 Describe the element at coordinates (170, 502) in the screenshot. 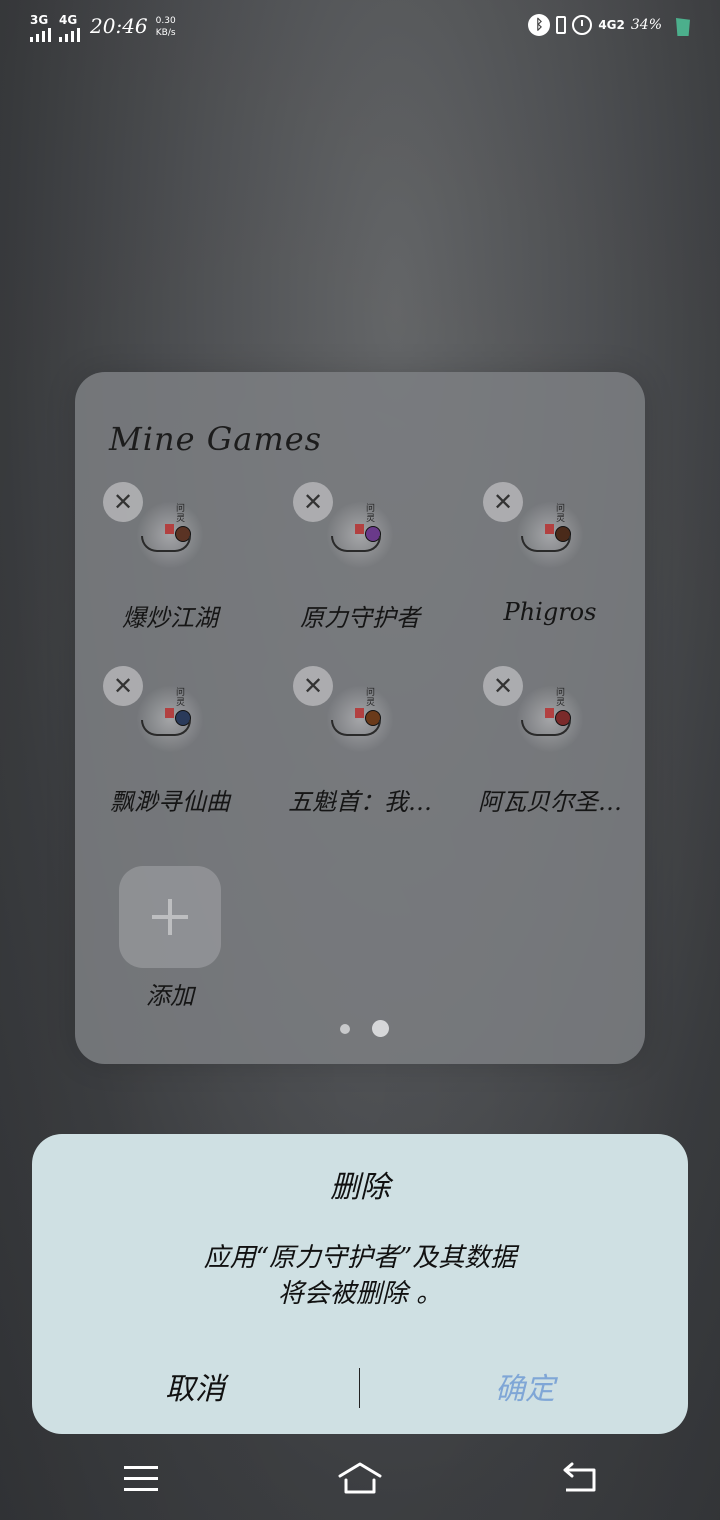

I see `app-item: ✕ 问灵 爆炒江湖` at that location.